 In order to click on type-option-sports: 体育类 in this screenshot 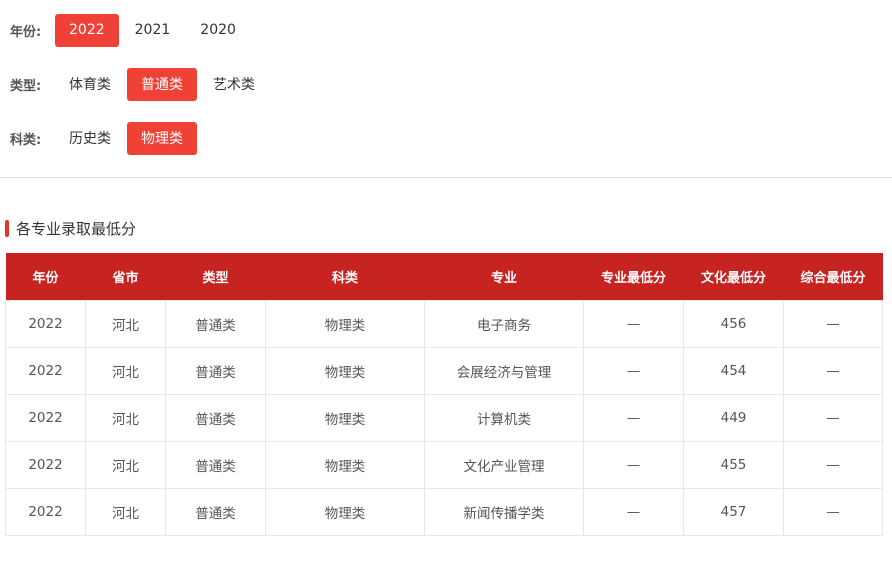, I will do `click(90, 84)`.